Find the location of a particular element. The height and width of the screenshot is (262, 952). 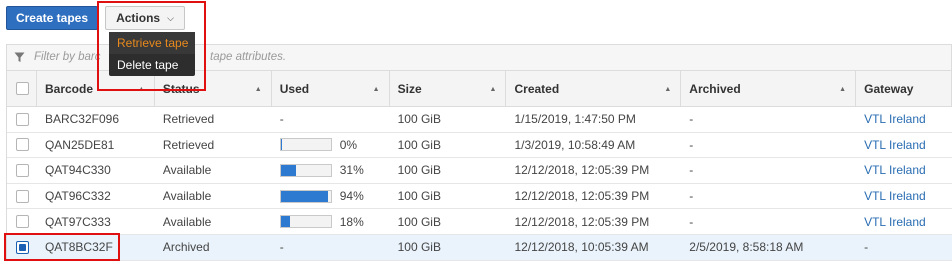

column-header-label: Barcode is located at coordinates (69, 88).